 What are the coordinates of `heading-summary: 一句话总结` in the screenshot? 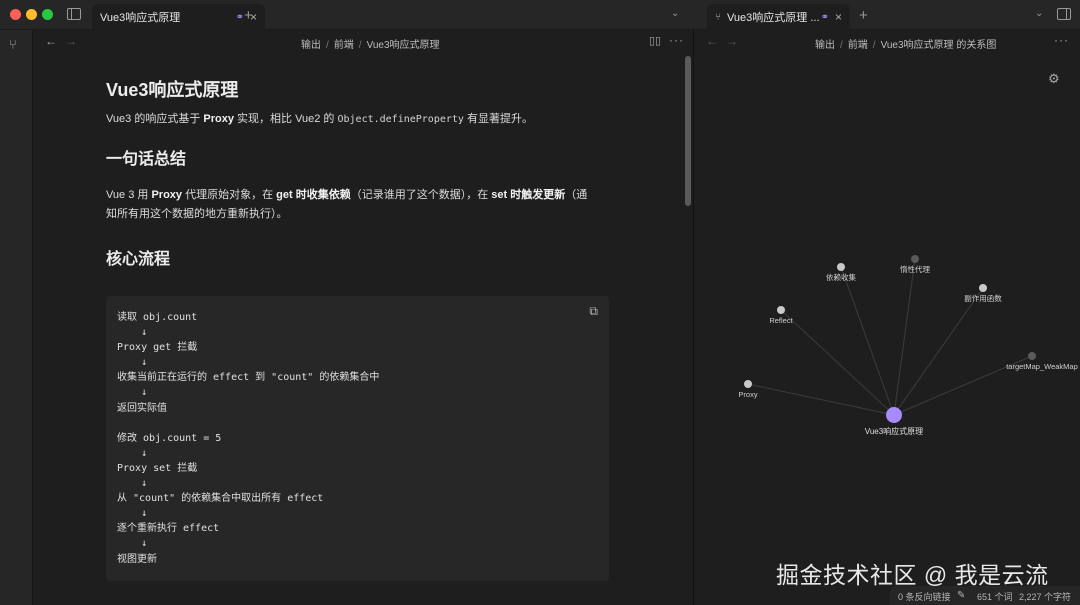 It's located at (146, 159).